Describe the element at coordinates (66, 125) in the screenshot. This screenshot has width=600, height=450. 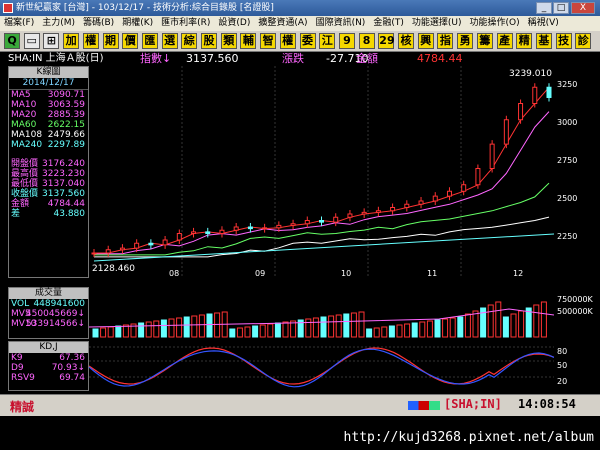
I see `ma-value: 2622.15` at that location.